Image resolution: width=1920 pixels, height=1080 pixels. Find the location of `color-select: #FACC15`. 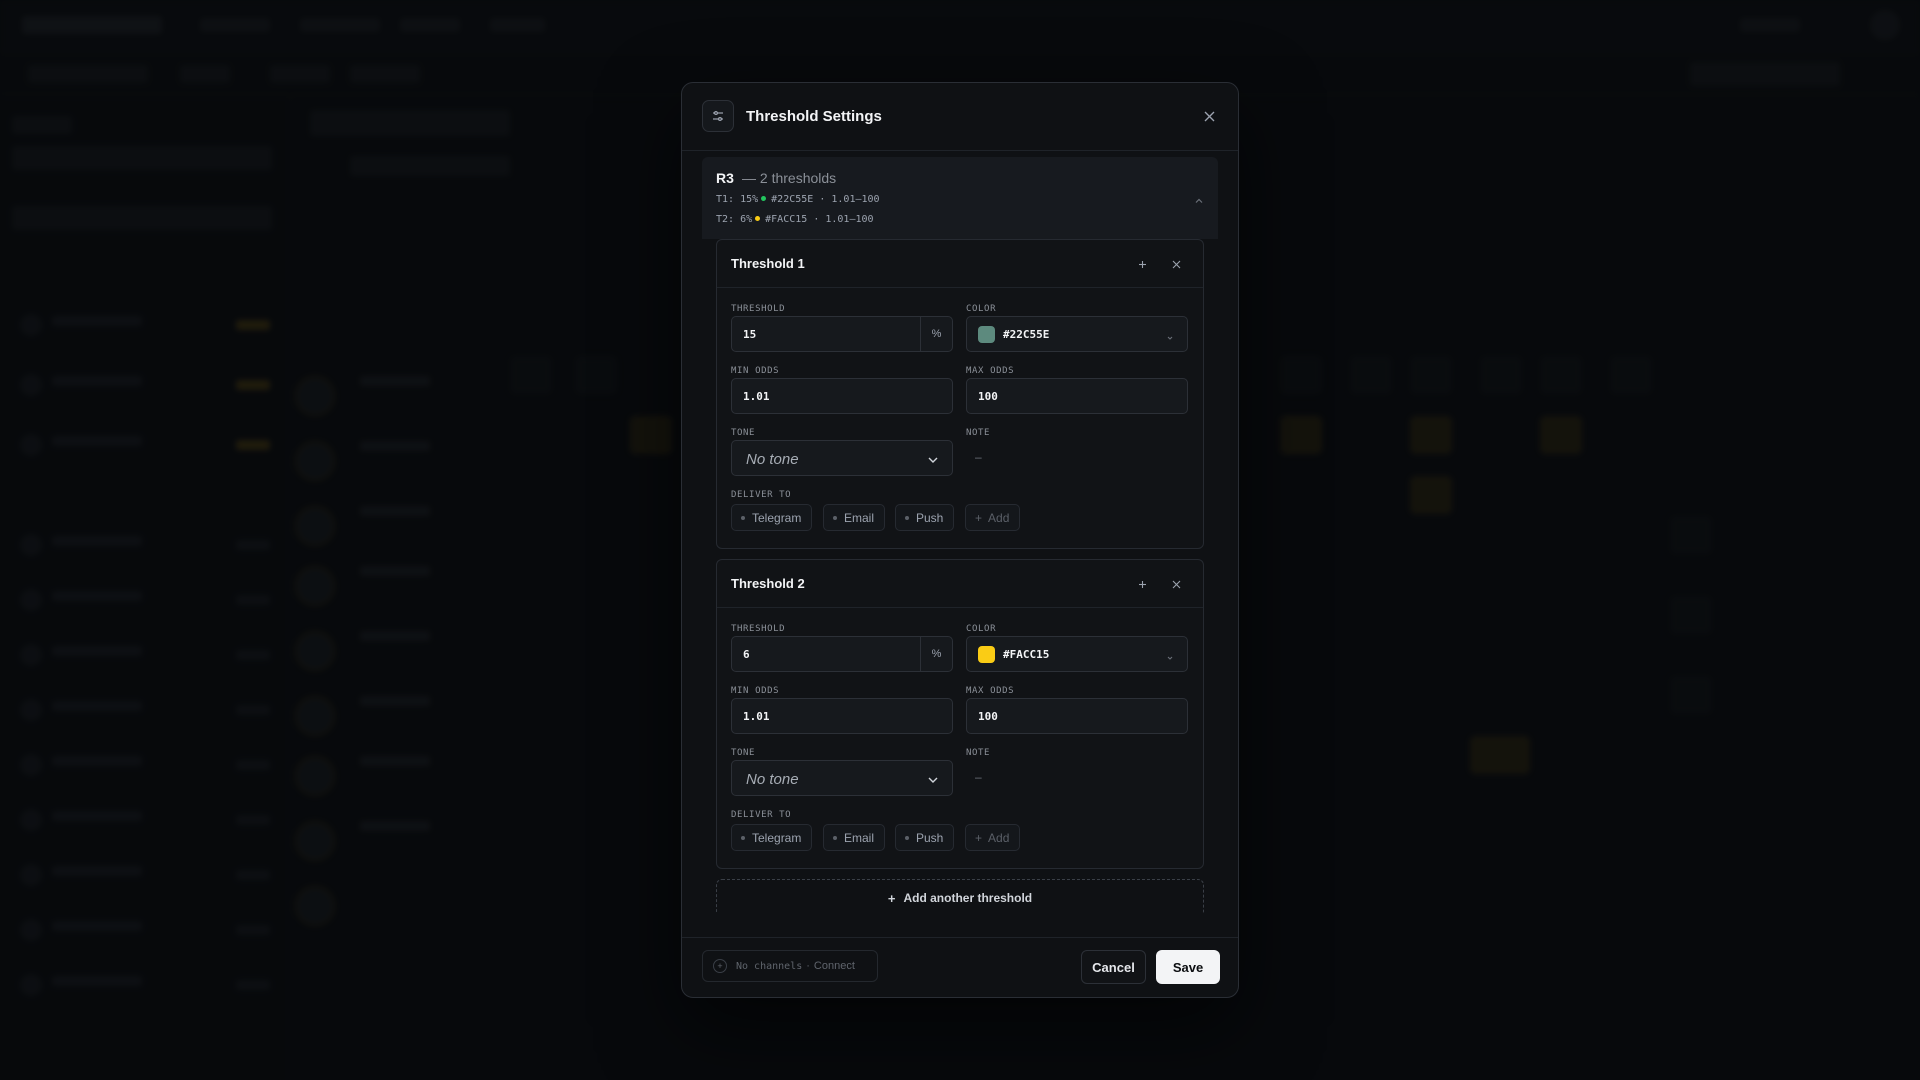

color-select: #FACC15 is located at coordinates (1077, 654).